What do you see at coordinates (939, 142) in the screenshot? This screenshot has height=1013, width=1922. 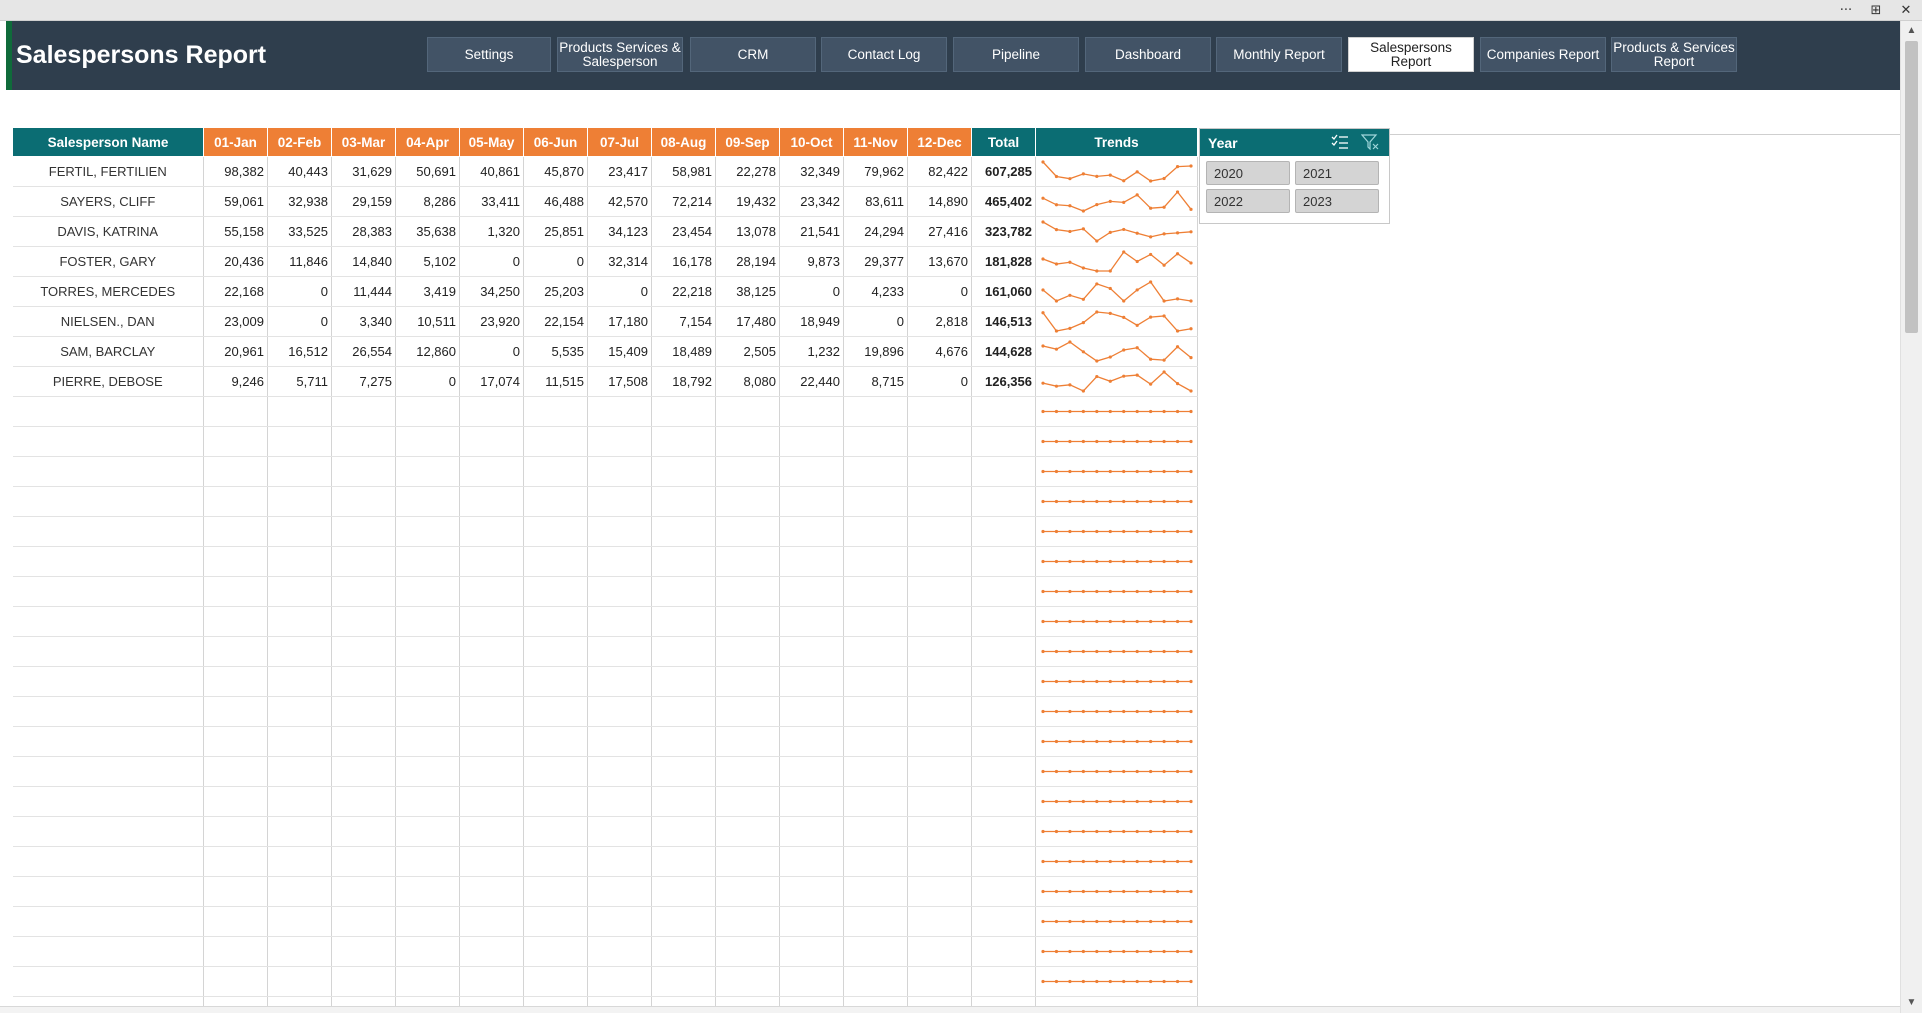 I see `column-header-month: 12-Dec` at bounding box center [939, 142].